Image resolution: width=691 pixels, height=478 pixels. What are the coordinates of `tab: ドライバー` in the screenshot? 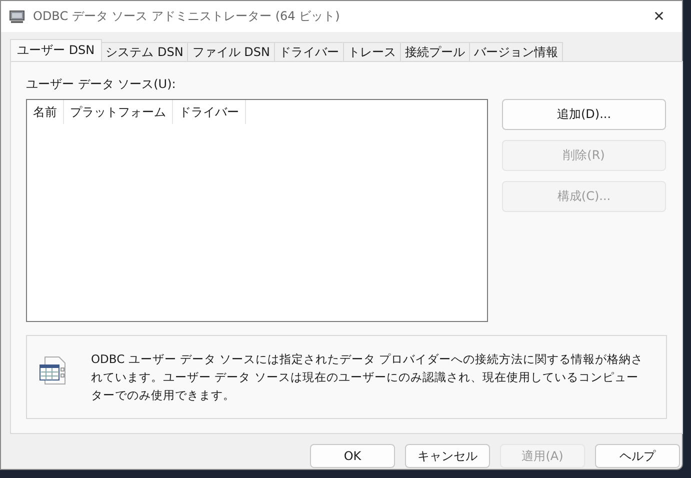 It's located at (309, 51).